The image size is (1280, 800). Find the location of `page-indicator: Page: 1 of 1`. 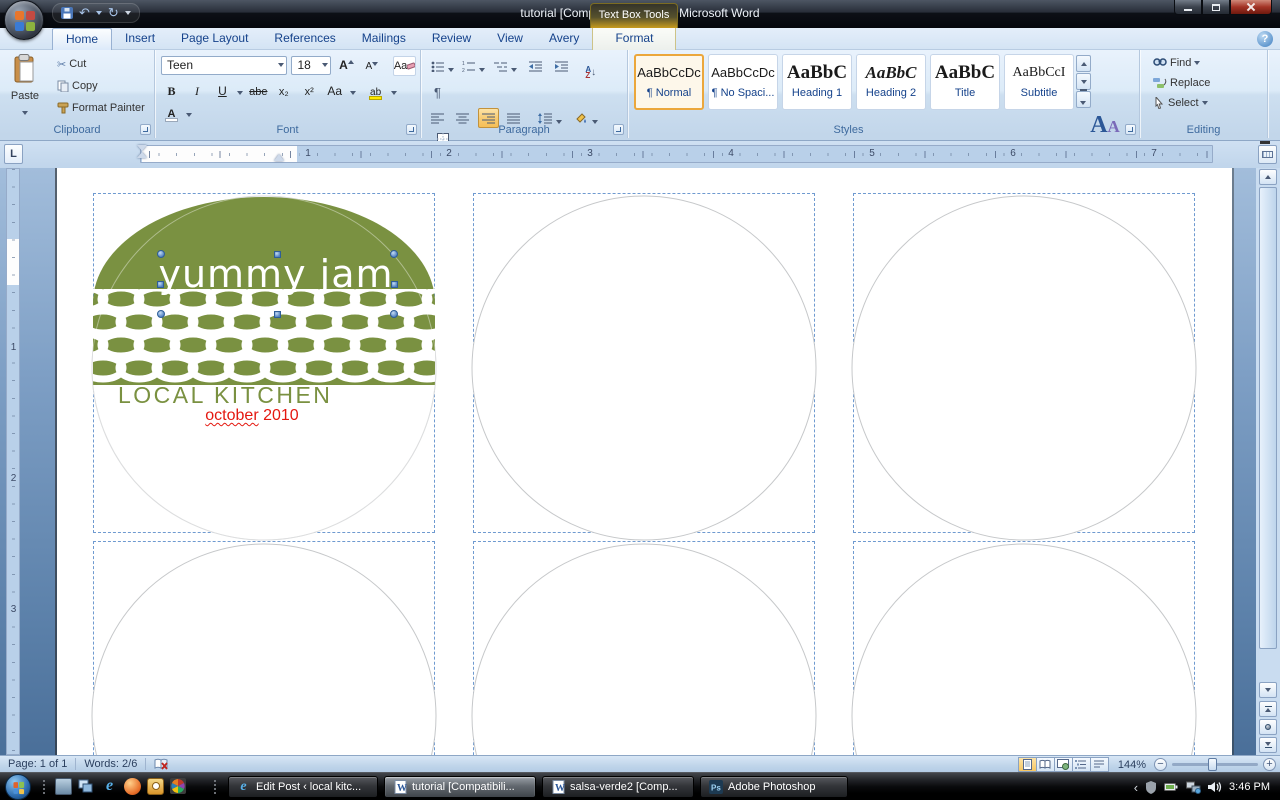

page-indicator: Page: 1 of 1 is located at coordinates (37, 763).